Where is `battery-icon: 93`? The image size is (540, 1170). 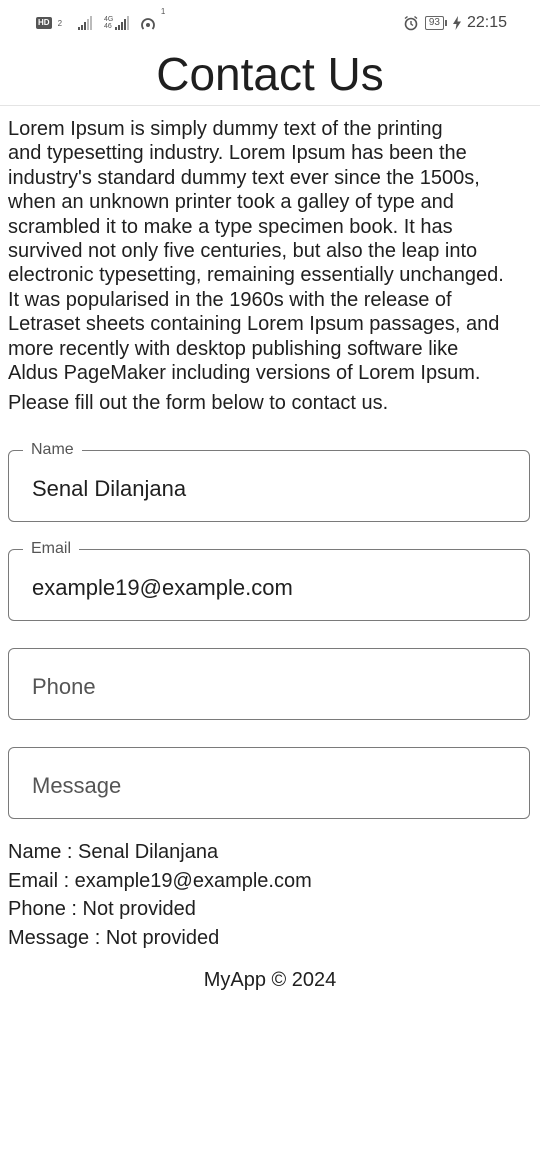
battery-icon: 93 is located at coordinates (435, 23).